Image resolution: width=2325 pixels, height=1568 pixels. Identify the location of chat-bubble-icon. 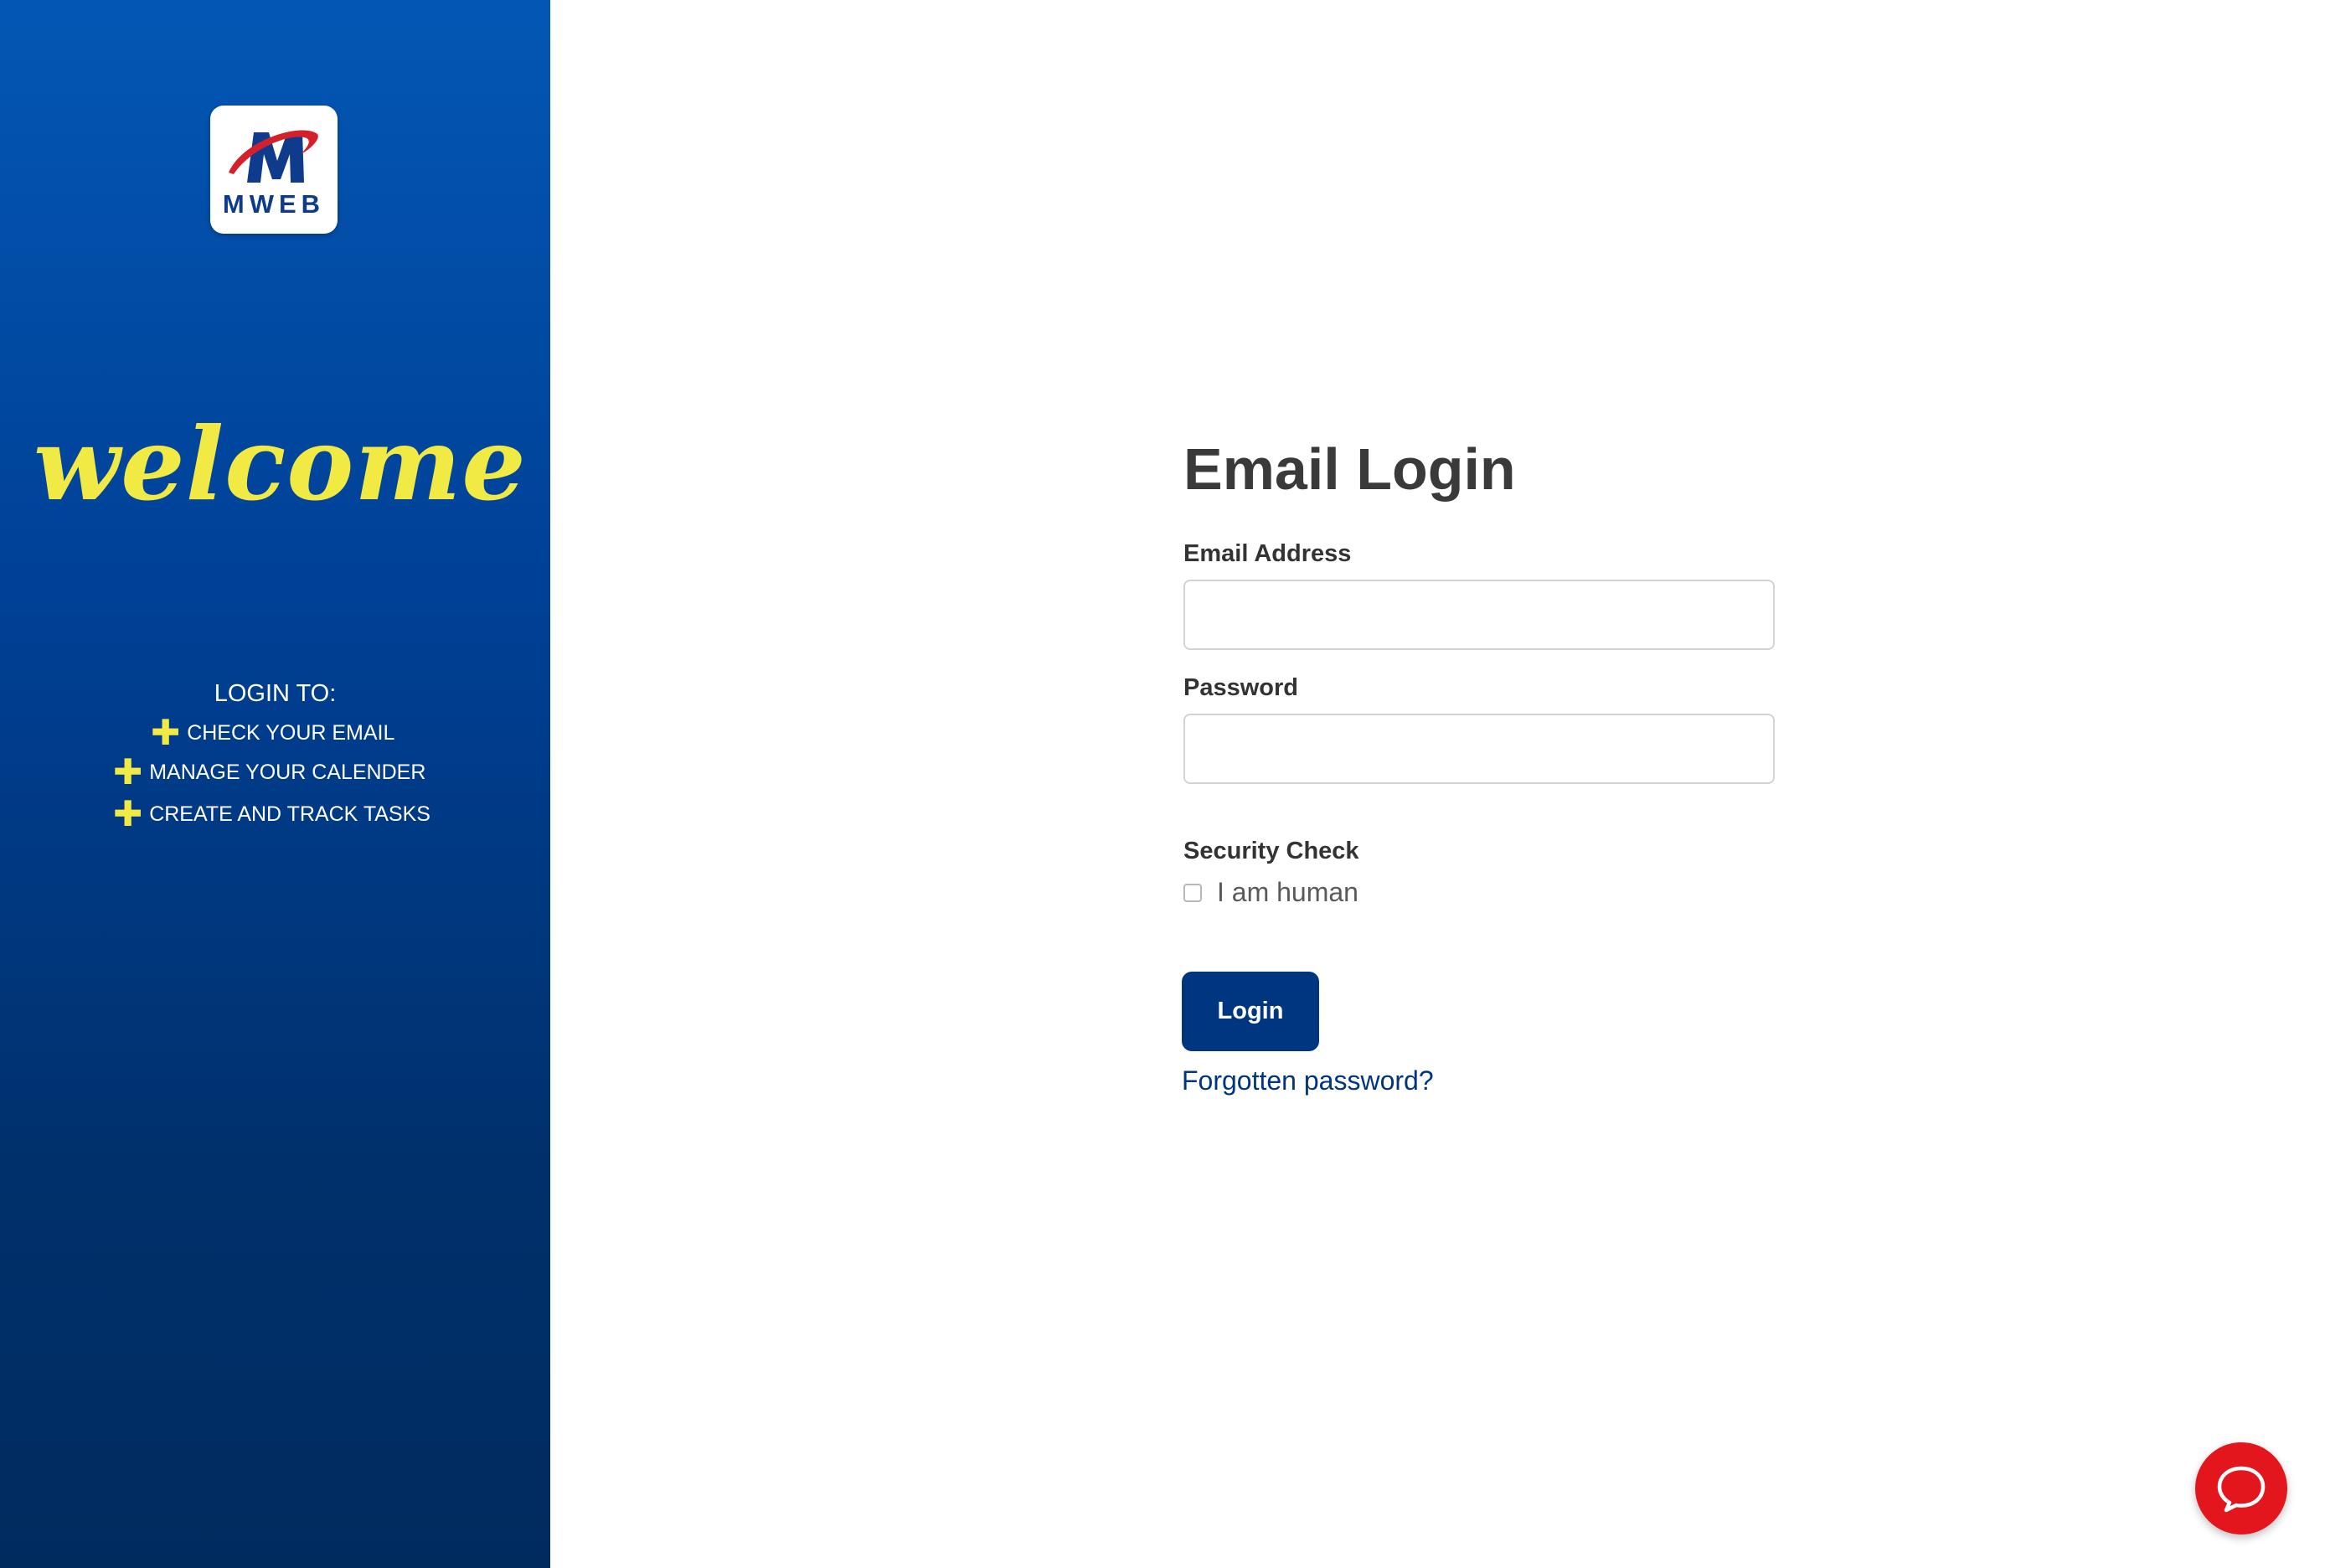
(2241, 1490).